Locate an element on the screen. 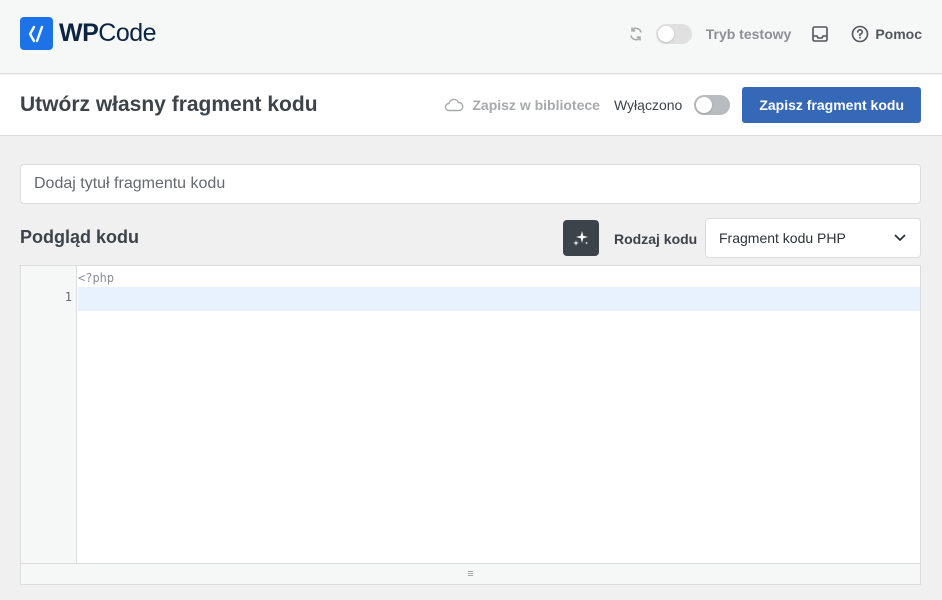 This screenshot has height=600, width=942. test-mode-label: Tryb testowy is located at coordinates (748, 34).